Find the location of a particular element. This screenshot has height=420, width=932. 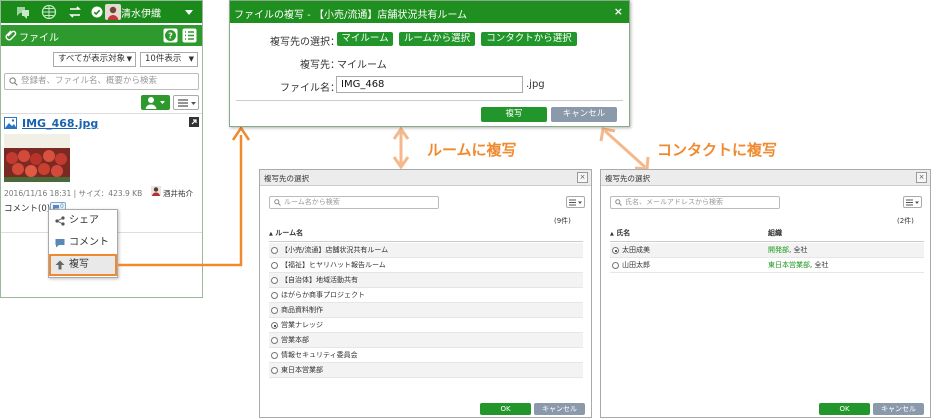

menu-item-copy: 複写 is located at coordinates (83, 265).